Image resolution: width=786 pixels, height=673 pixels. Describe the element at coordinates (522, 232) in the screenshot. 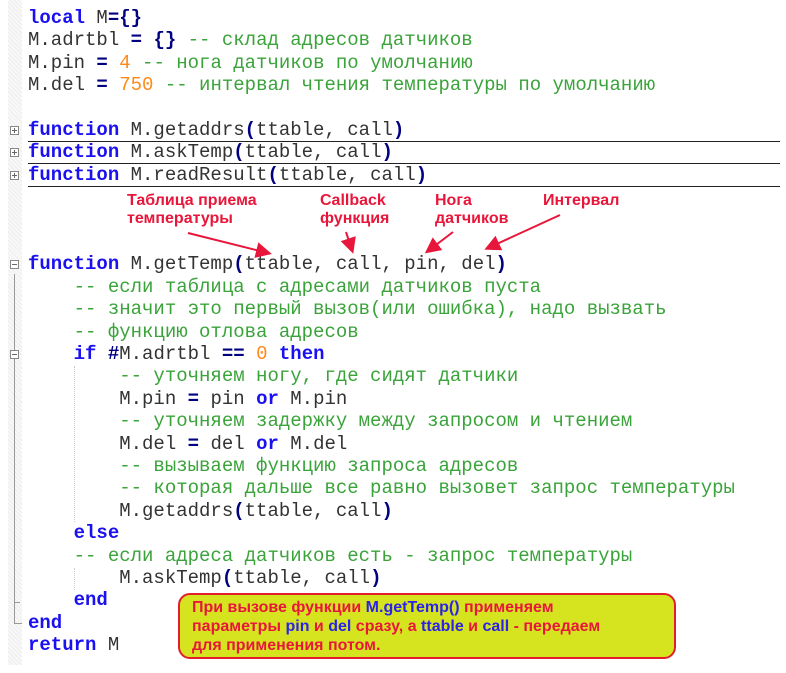

I see `arrow-interval` at that location.